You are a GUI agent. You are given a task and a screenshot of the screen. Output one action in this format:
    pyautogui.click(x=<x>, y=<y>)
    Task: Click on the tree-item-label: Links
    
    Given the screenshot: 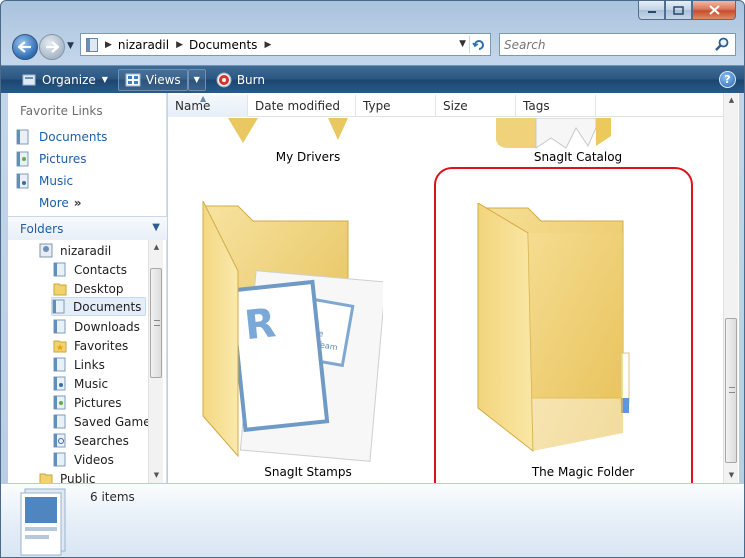 What is the action you would take?
    pyautogui.click(x=89, y=364)
    